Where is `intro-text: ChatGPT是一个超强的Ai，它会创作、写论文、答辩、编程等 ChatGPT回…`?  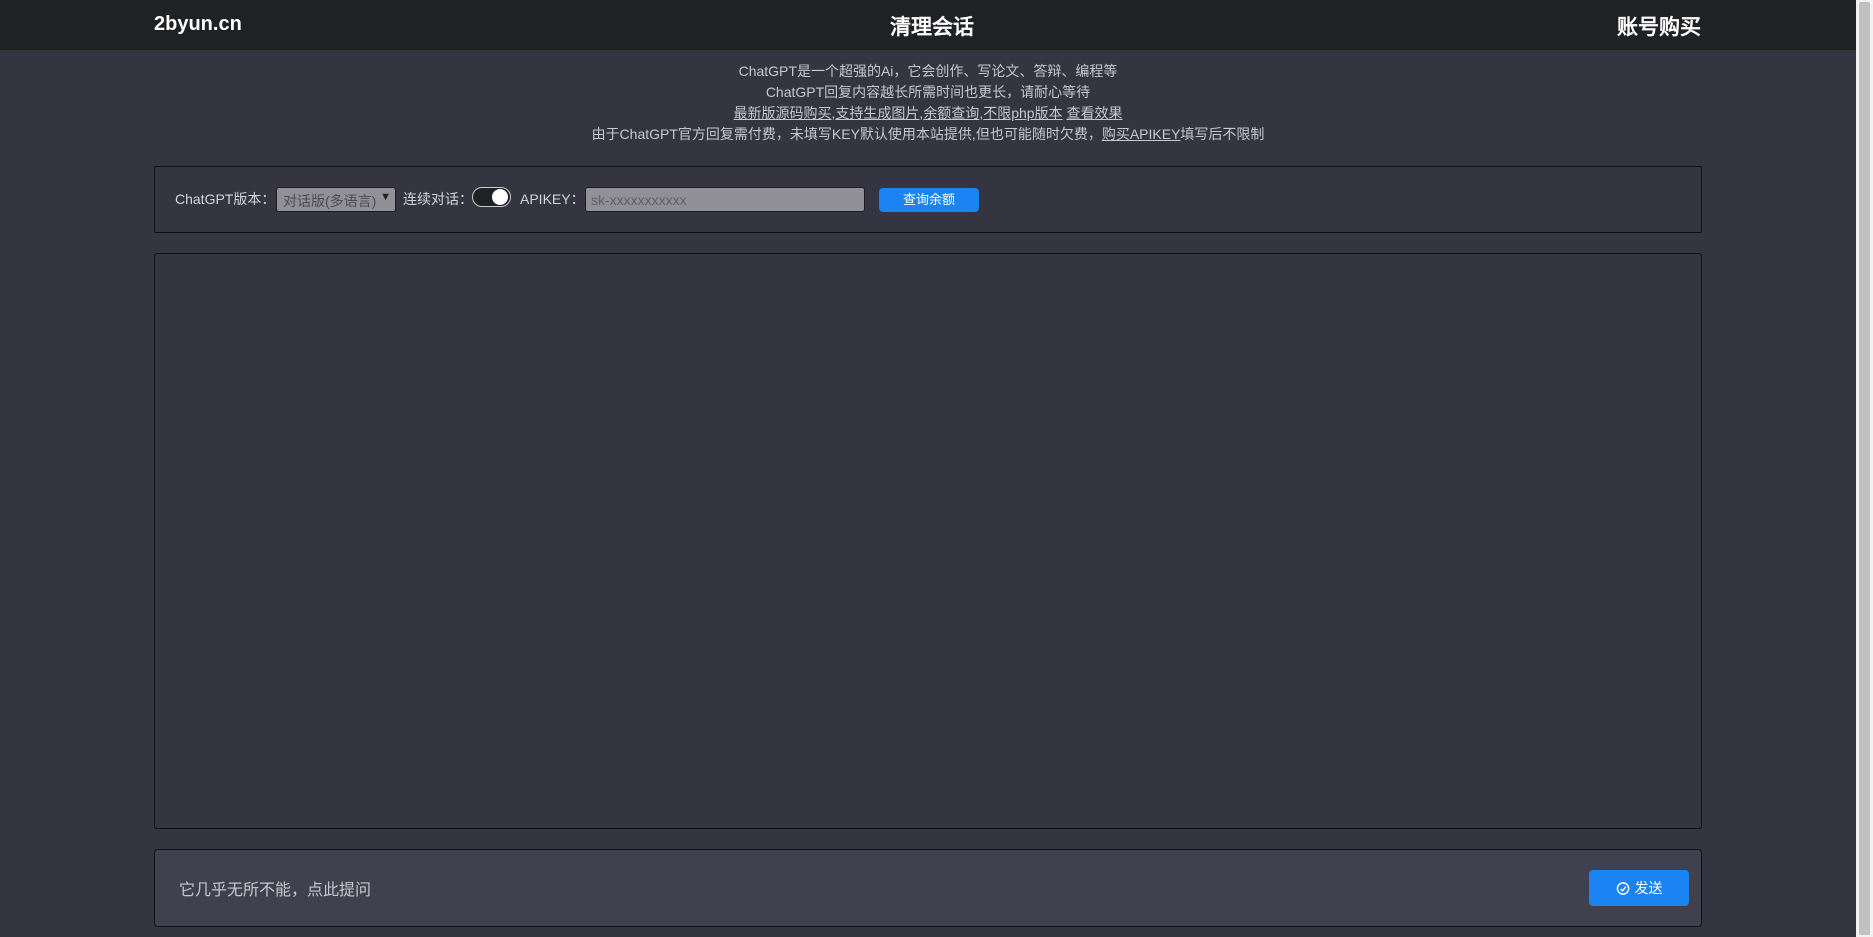
intro-text: ChatGPT是一个超强的Ai，它会创作、写论文、答辩、编程等 ChatGPT回… is located at coordinates (928, 103).